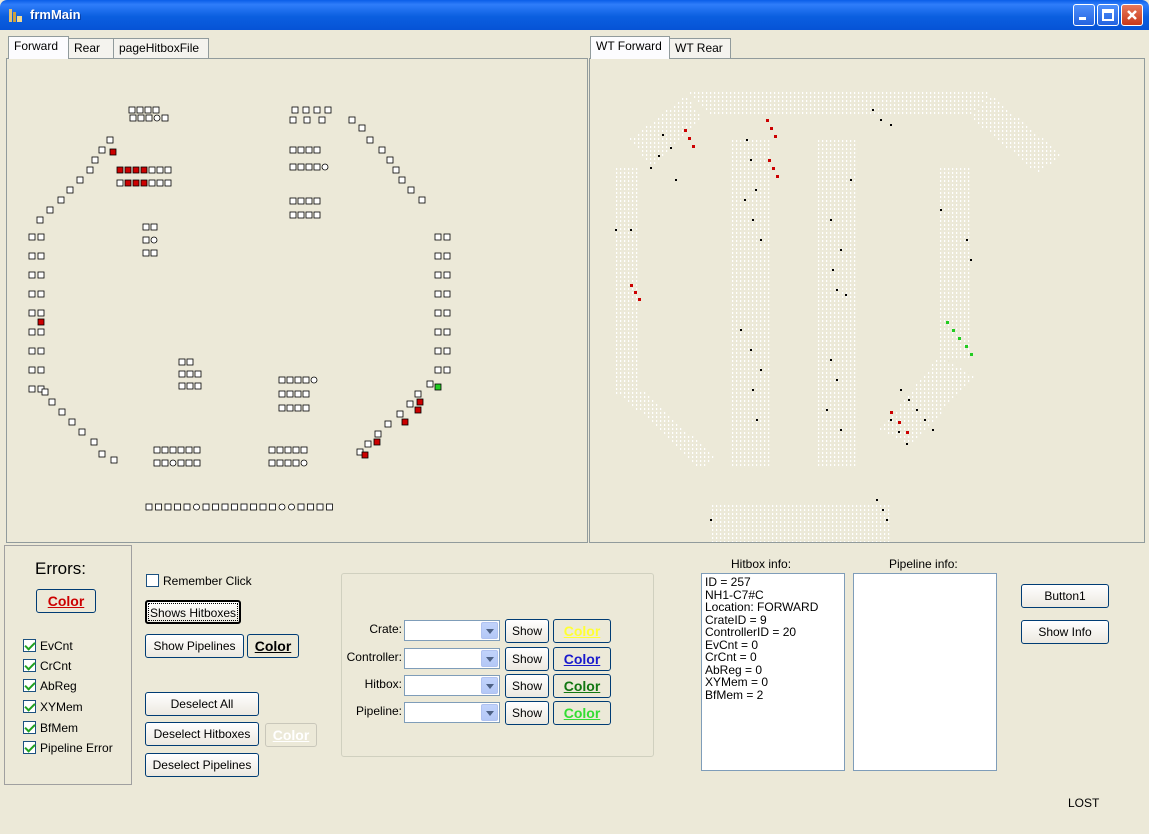 The image size is (1149, 834). Describe the element at coordinates (582, 631) in the screenshot. I see `crate-color-button: Color` at that location.